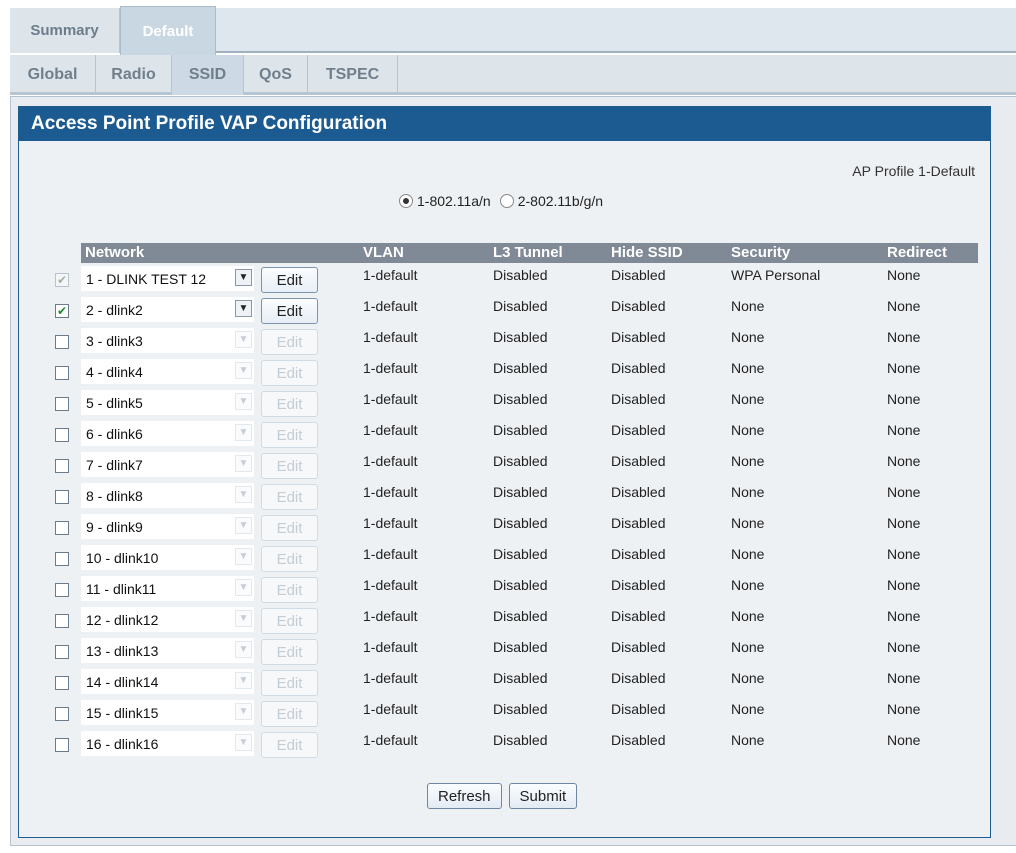  Describe the element at coordinates (167, 650) in the screenshot. I see `network-select: 13 - dlink13` at that location.